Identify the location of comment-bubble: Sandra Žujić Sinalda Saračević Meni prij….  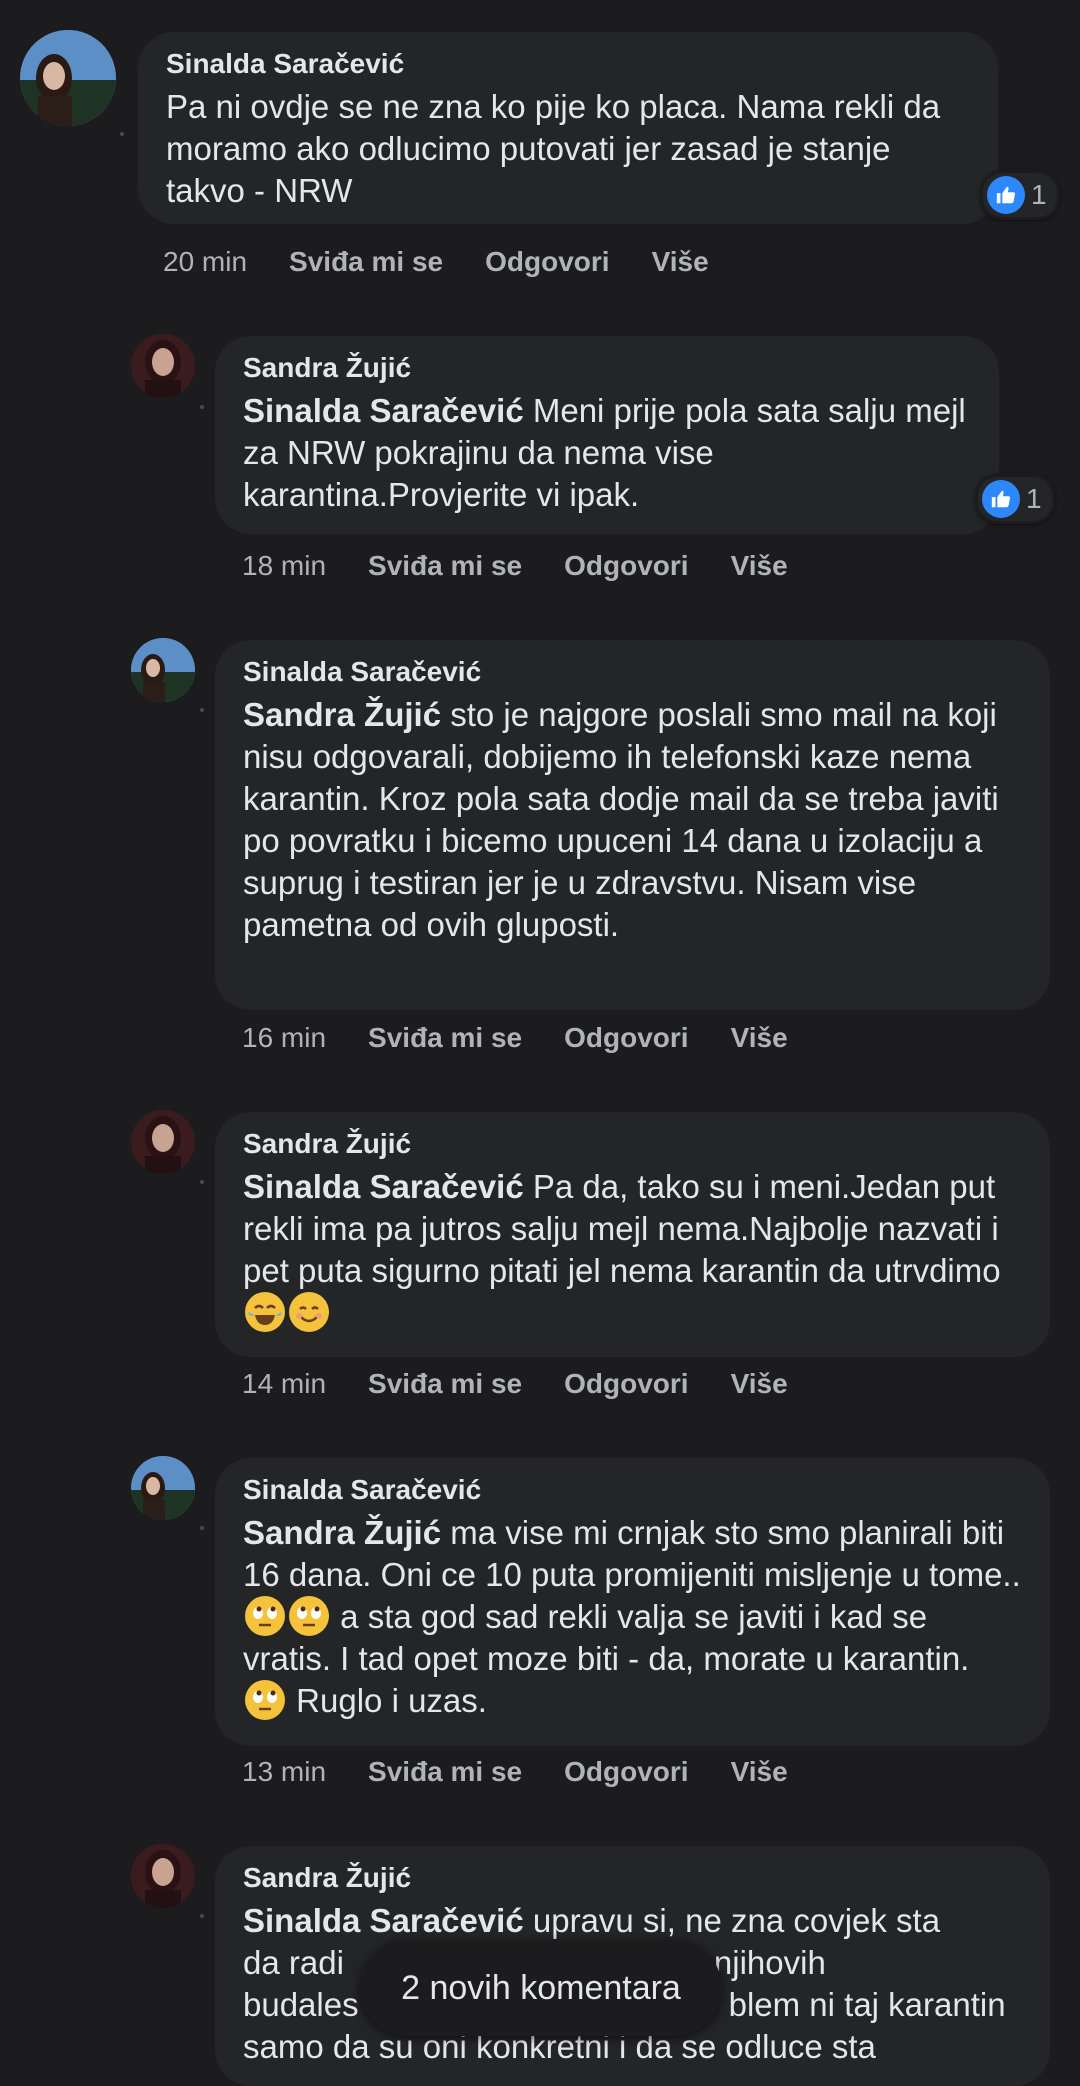
(607, 435).